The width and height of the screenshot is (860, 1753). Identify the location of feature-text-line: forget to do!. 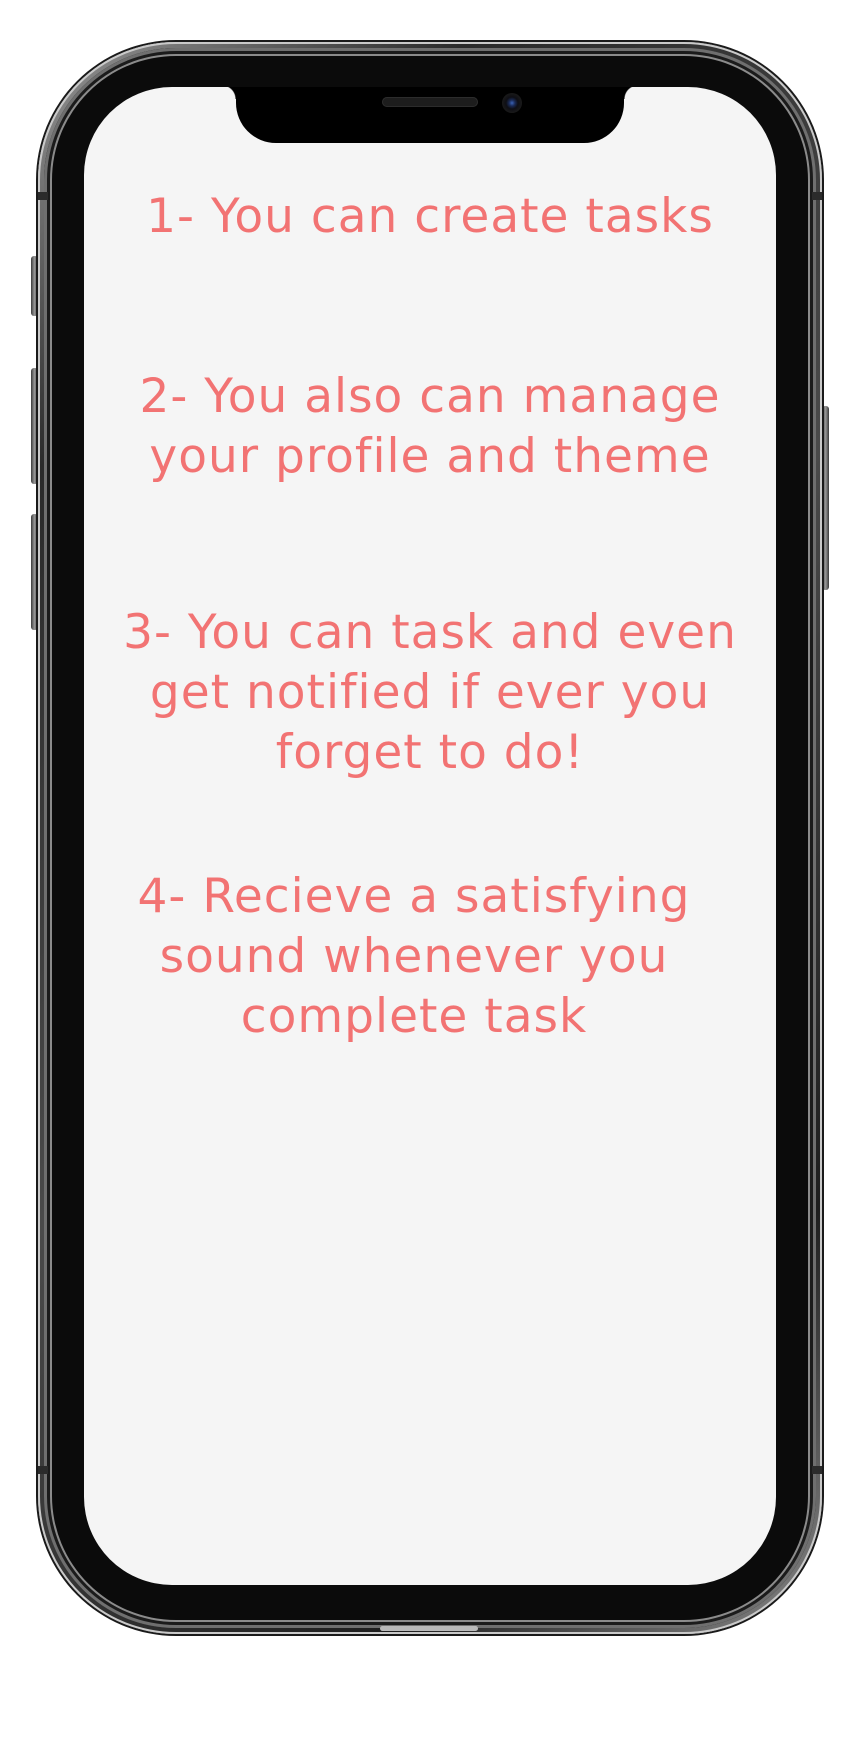
(430, 752).